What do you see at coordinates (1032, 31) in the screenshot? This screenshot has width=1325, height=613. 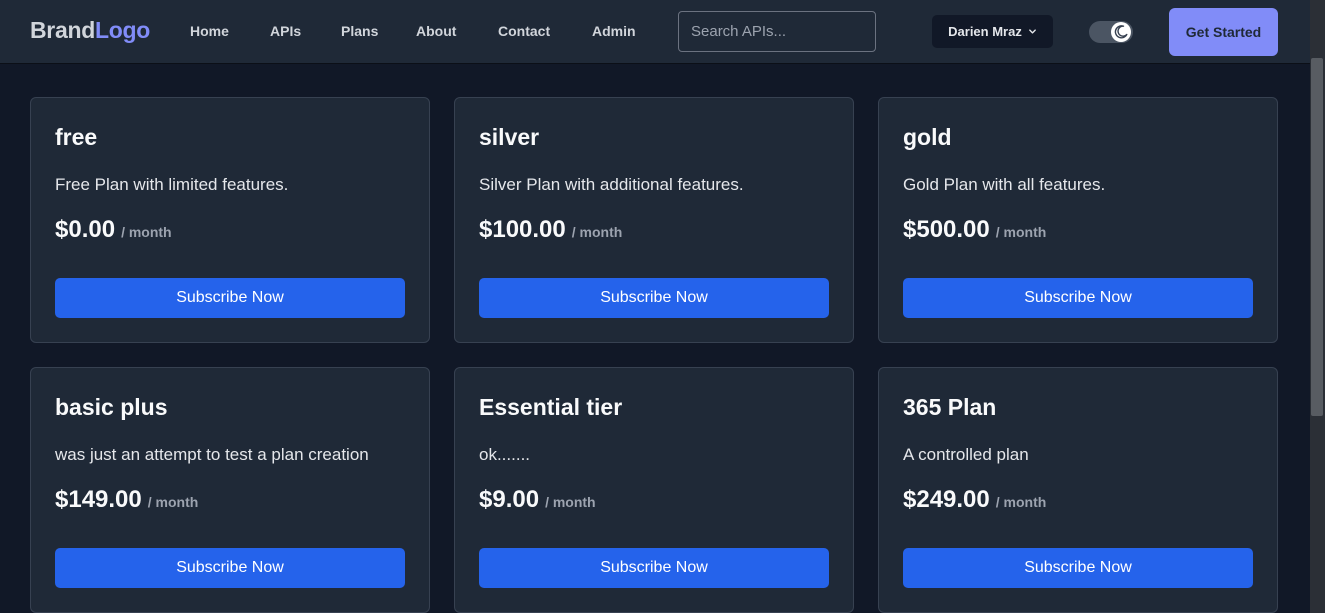 I see `chevron-down-icon` at bounding box center [1032, 31].